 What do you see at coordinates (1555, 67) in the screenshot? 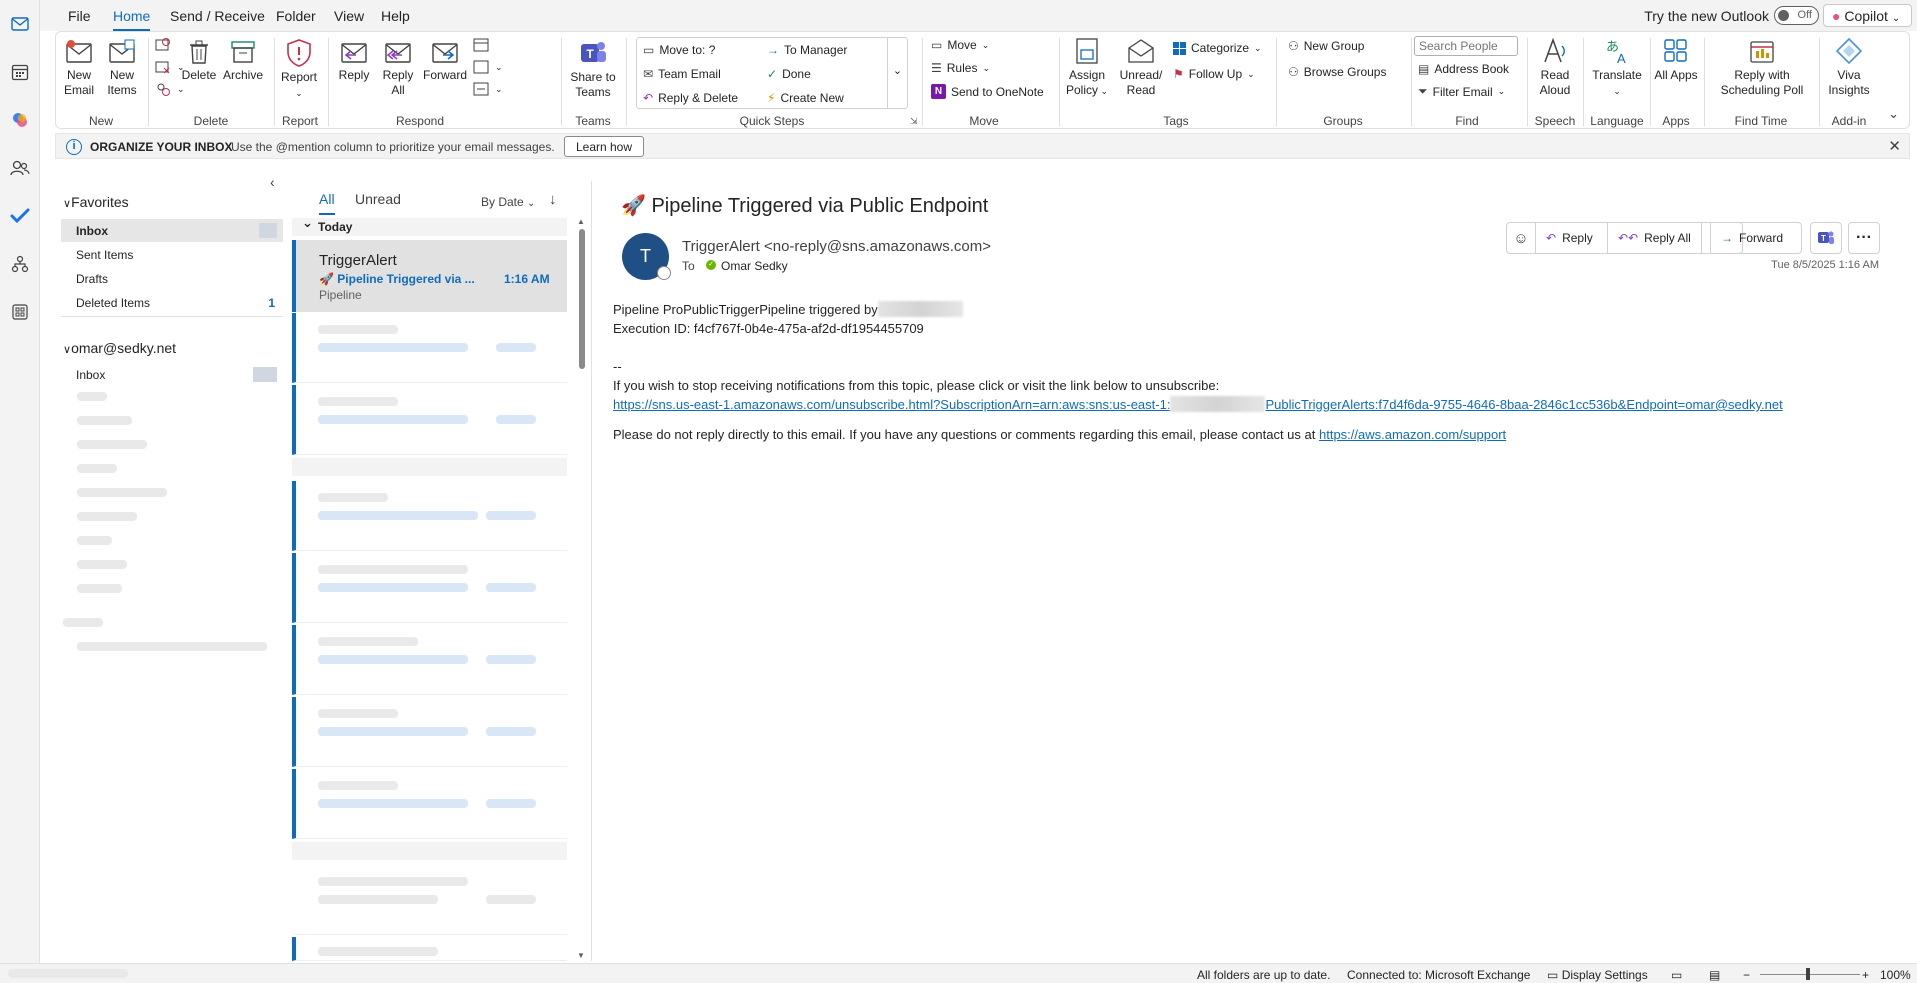
I see `read-aloud-button: Read Aloud` at bounding box center [1555, 67].